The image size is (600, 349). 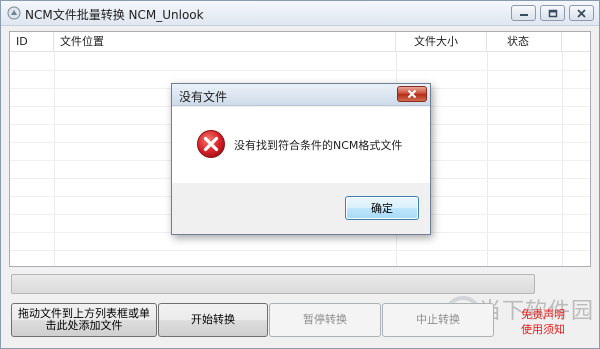 What do you see at coordinates (273, 284) in the screenshot?
I see `conversion-progress-bar` at bounding box center [273, 284].